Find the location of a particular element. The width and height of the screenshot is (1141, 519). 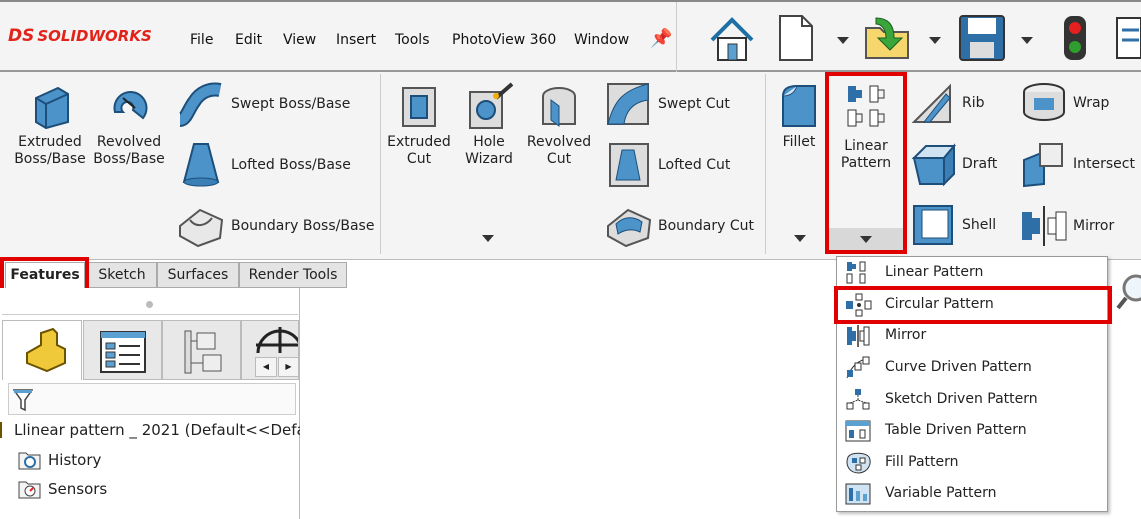

tab-render-tools: Render Tools is located at coordinates (293, 275).